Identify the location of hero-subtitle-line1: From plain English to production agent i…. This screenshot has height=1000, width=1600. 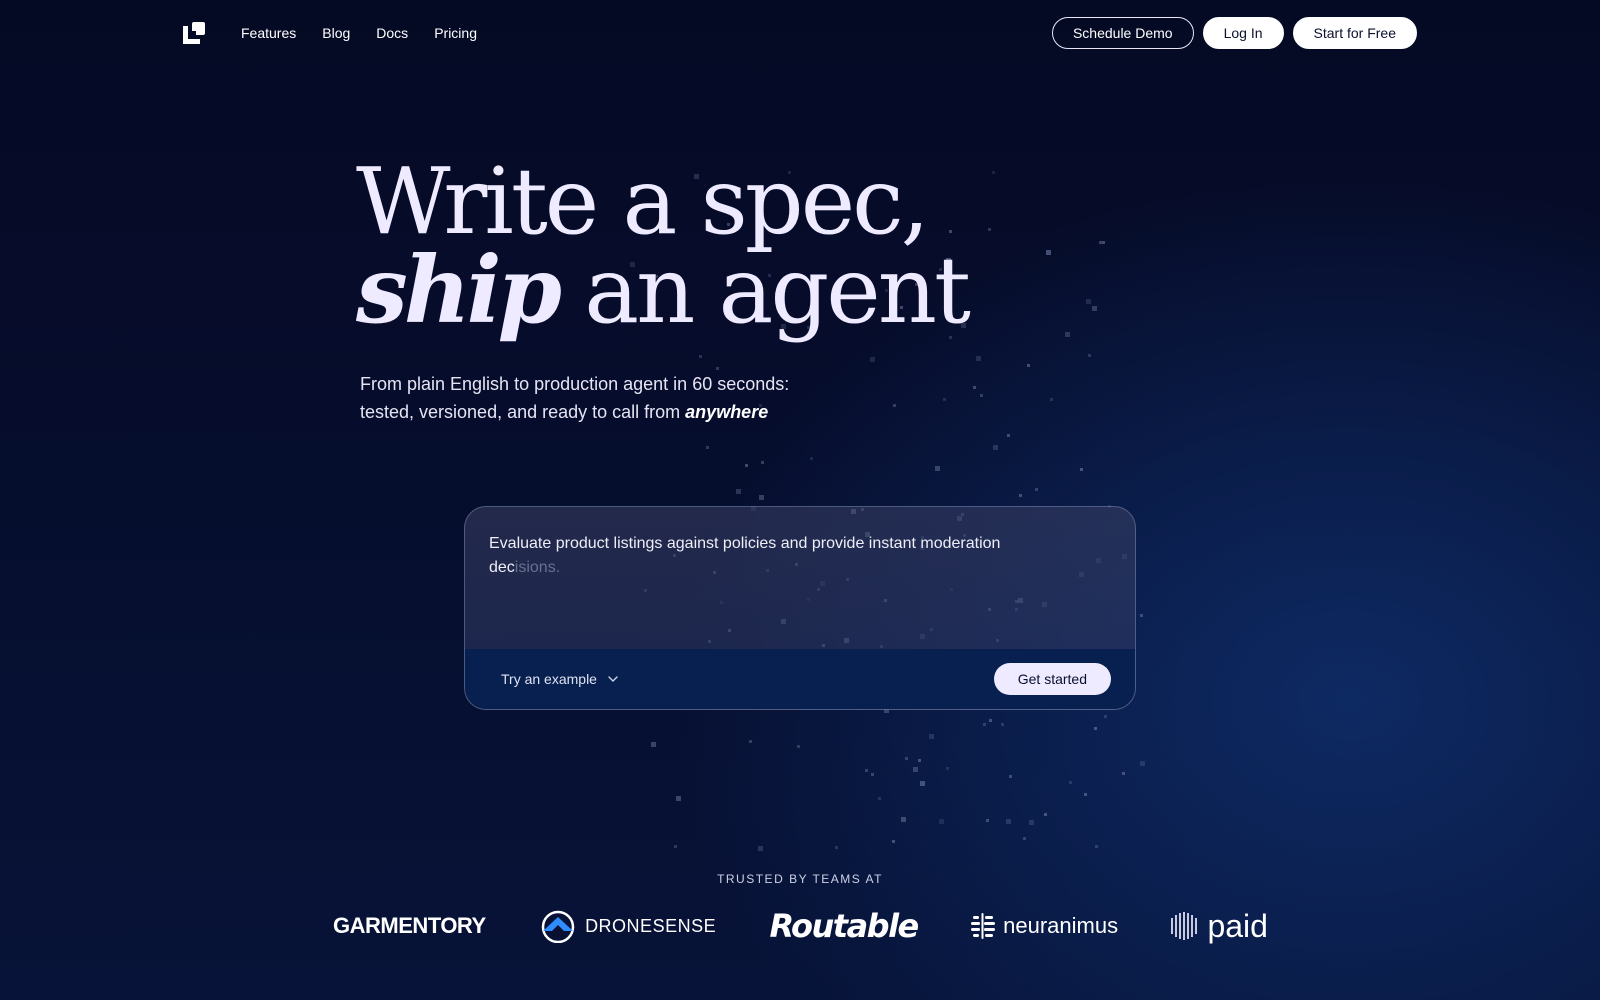
(575, 384).